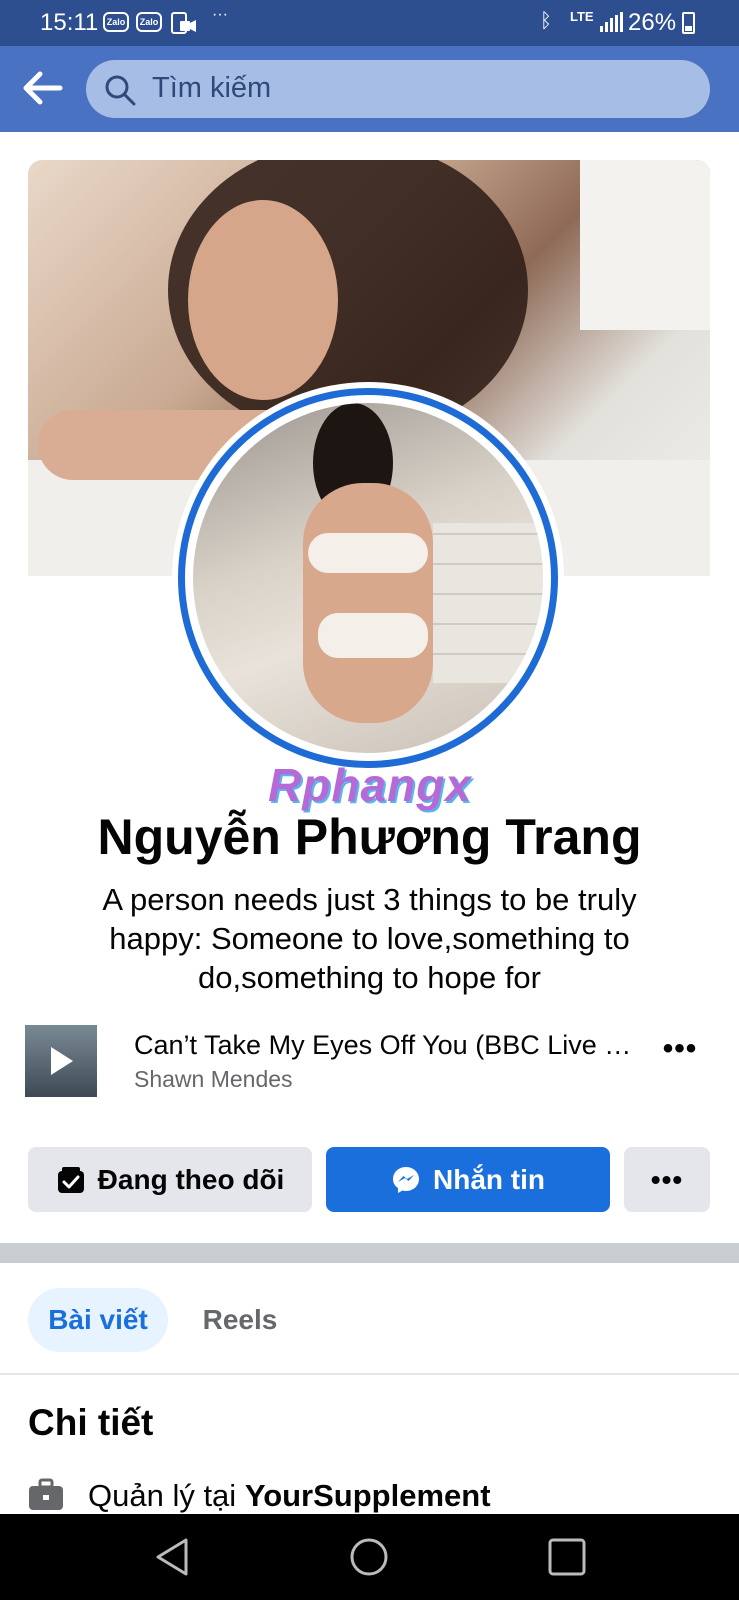  I want to click on zalo-notification-icon-2: Zalo, so click(149, 22).